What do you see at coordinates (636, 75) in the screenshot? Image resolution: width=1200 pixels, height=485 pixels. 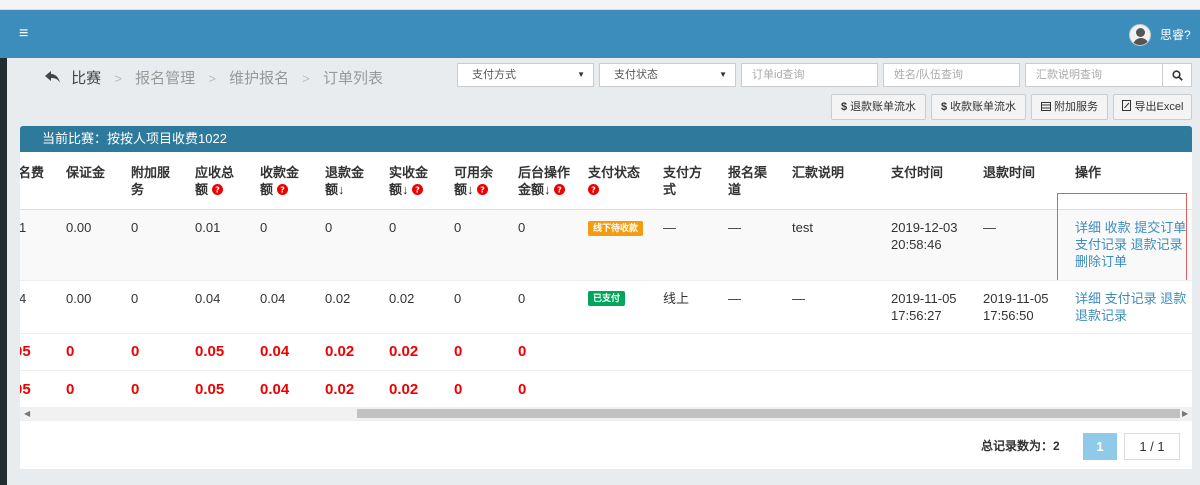 I see `pay-status-select-value: 支付状态` at bounding box center [636, 75].